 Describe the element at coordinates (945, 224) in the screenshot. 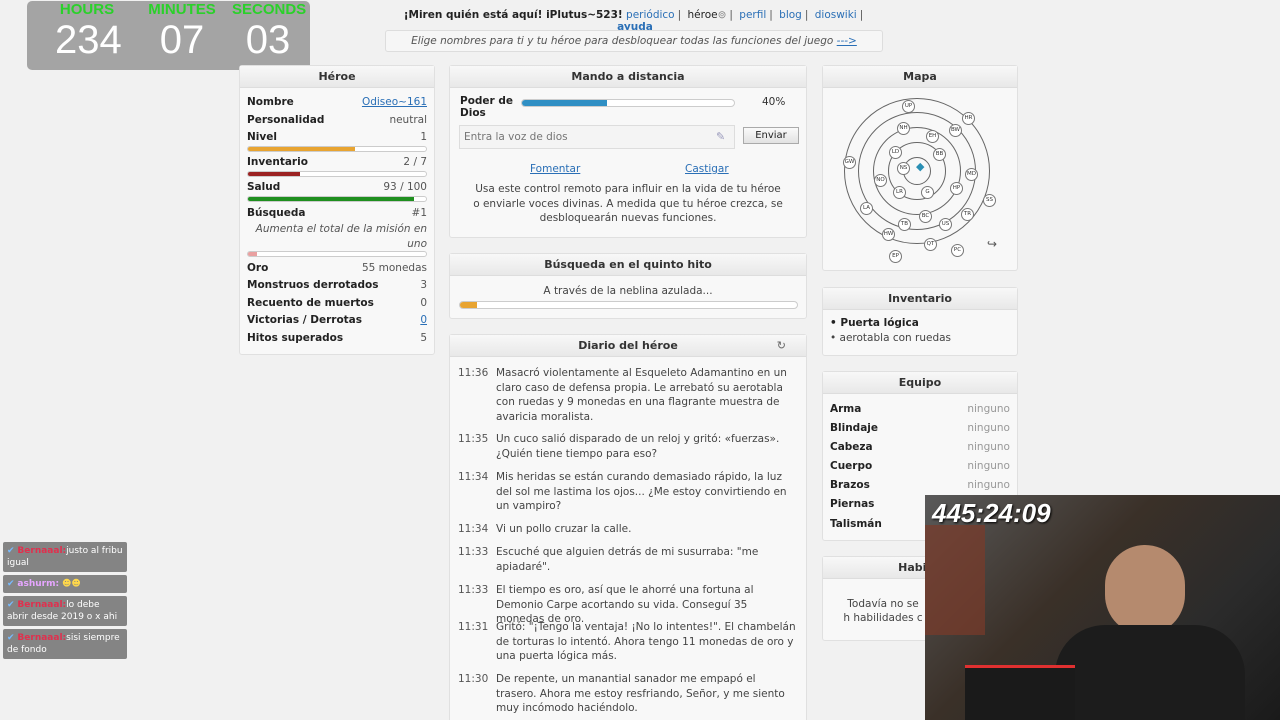

I see `map-node-us: US` at that location.